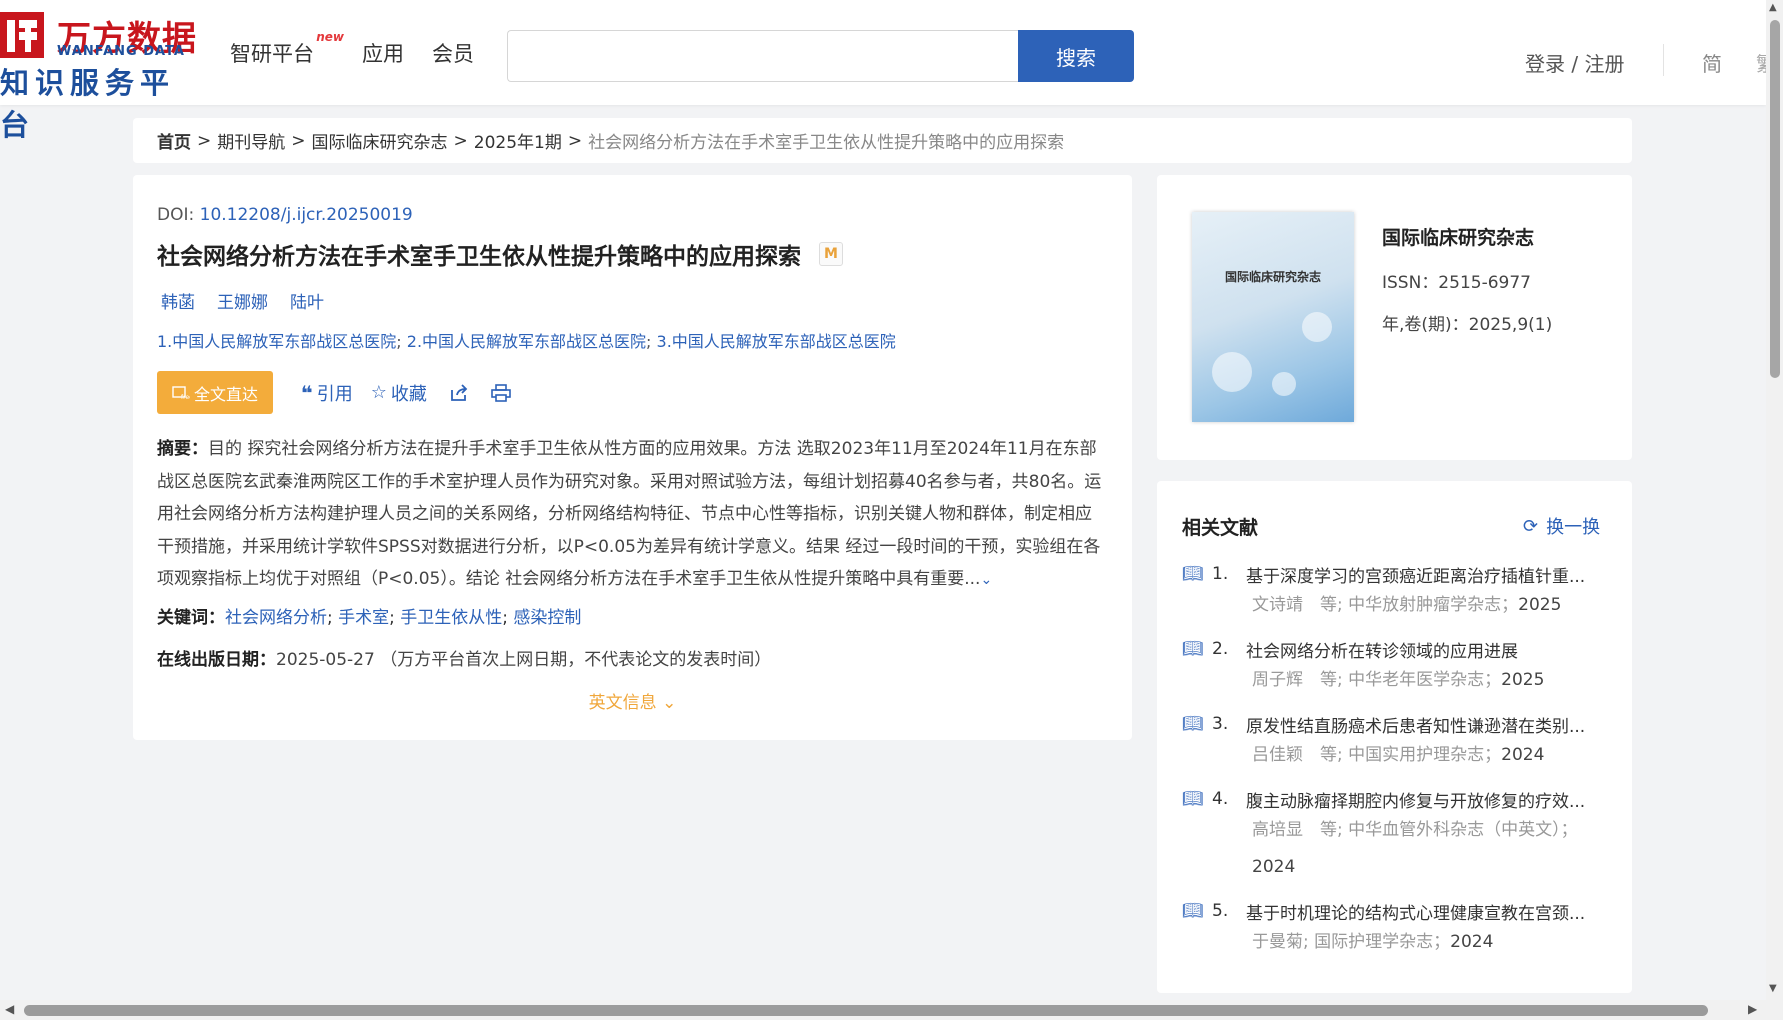 This screenshot has width=1783, height=1020. Describe the element at coordinates (306, 215) in the screenshot. I see `doi-link: 10.12208/j.ijcr.20250019` at that location.